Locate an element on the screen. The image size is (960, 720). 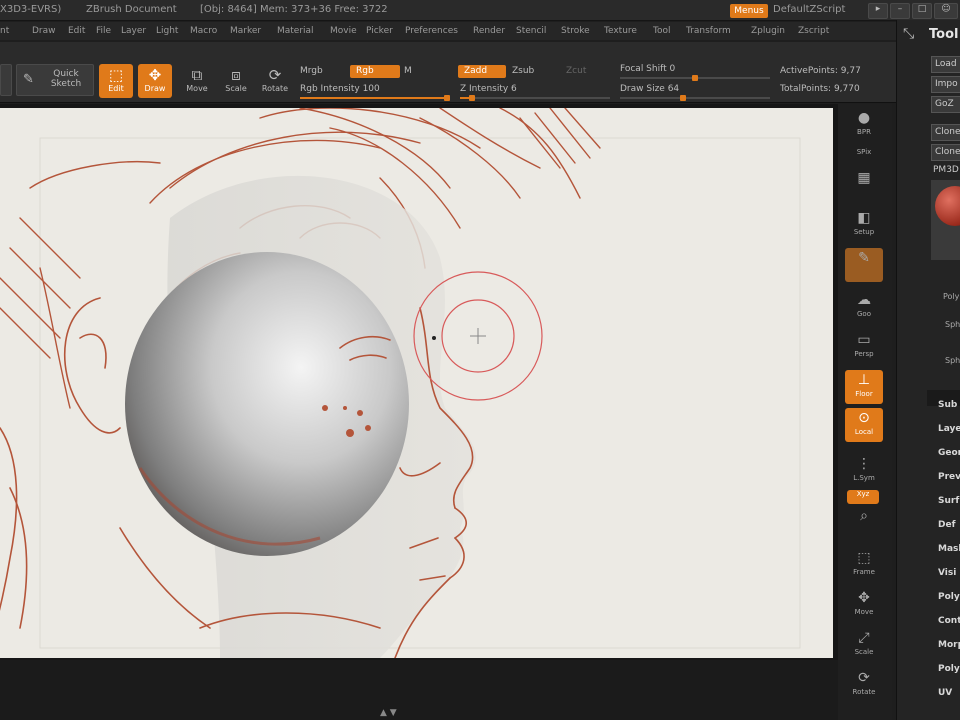
menu-item-marker: Marker is located at coordinates (245, 31).